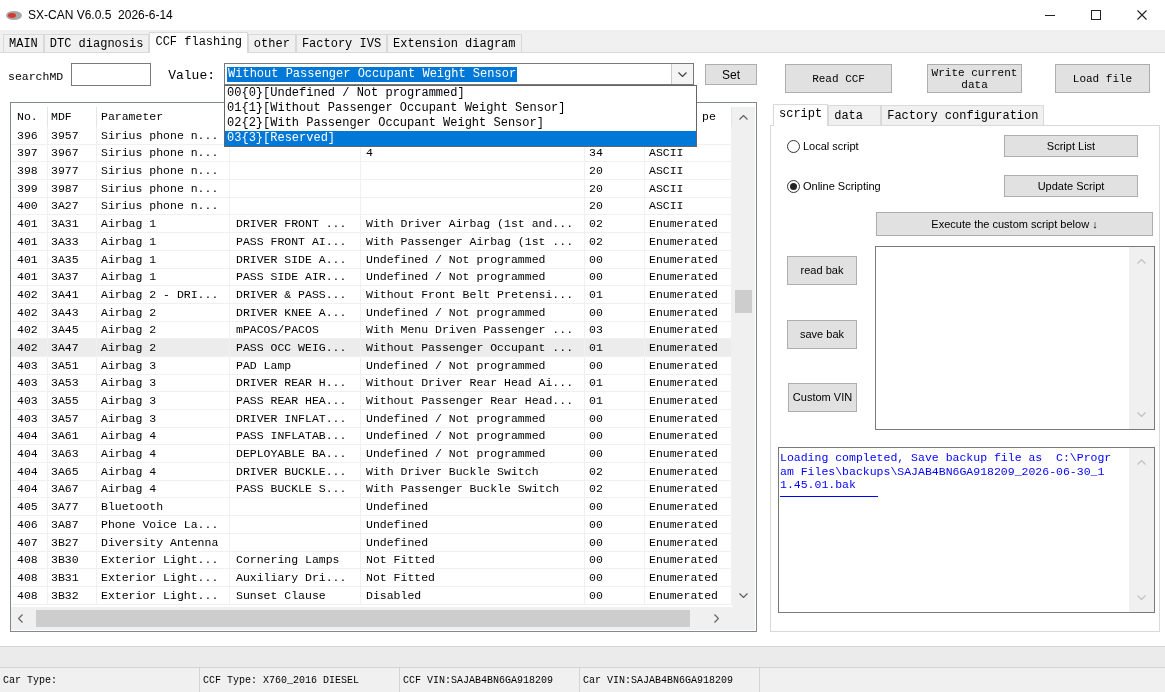  What do you see at coordinates (615, 188) in the screenshot?
I see `table-cell: 20` at bounding box center [615, 188].